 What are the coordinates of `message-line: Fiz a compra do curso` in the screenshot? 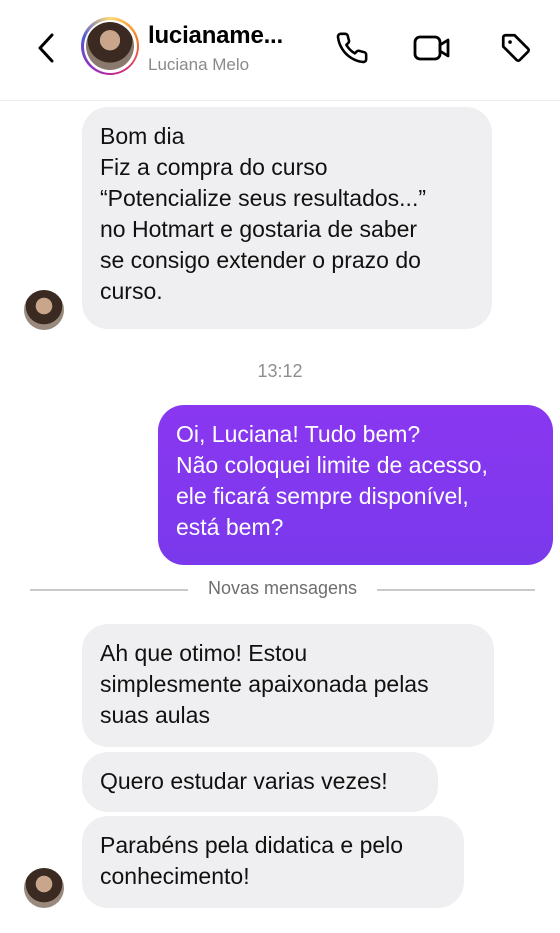 It's located at (214, 167).